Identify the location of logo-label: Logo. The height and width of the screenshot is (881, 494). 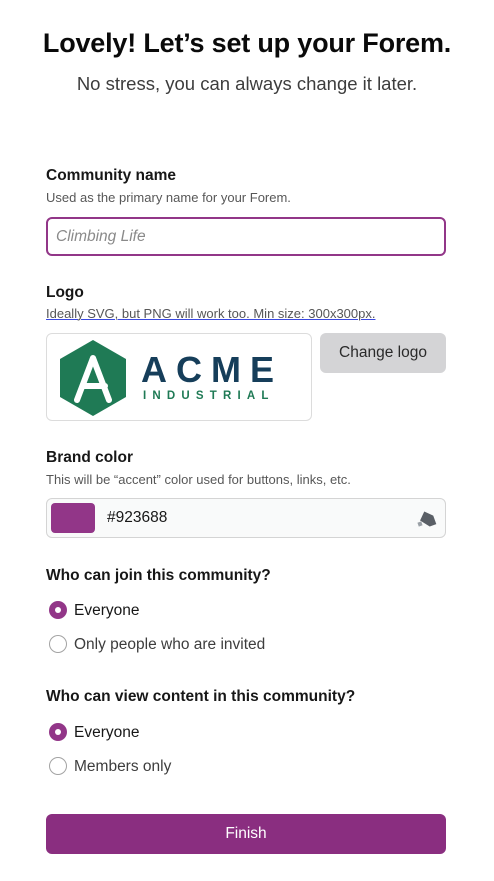
(65, 292).